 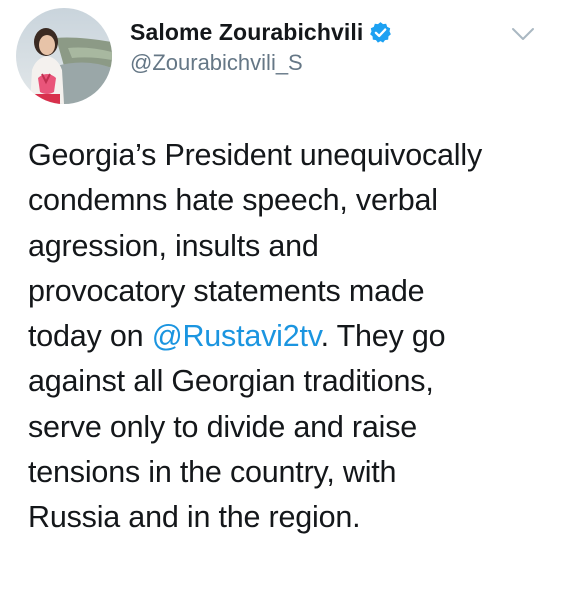 I want to click on author-row: Salome Zourabichvili, so click(x=261, y=32).